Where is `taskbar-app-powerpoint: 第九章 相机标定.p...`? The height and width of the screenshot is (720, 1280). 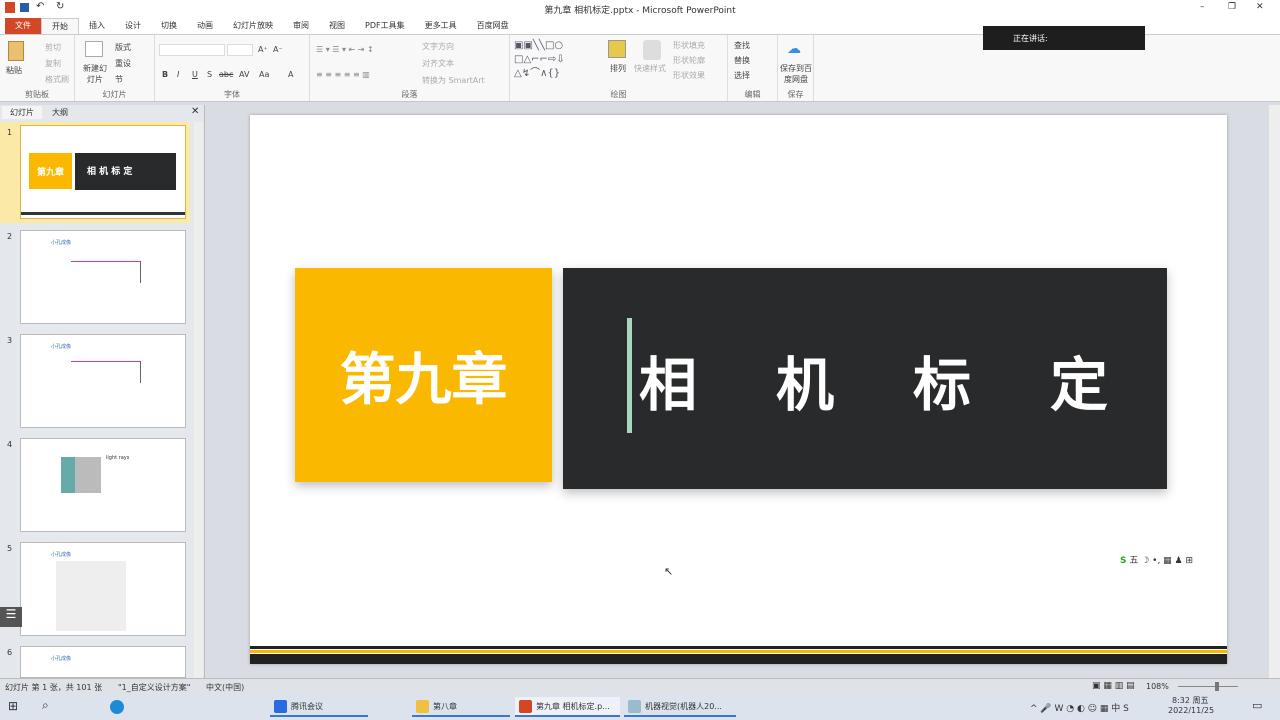
taskbar-app-powerpoint: 第九章 相机标定.p... is located at coordinates (567, 707).